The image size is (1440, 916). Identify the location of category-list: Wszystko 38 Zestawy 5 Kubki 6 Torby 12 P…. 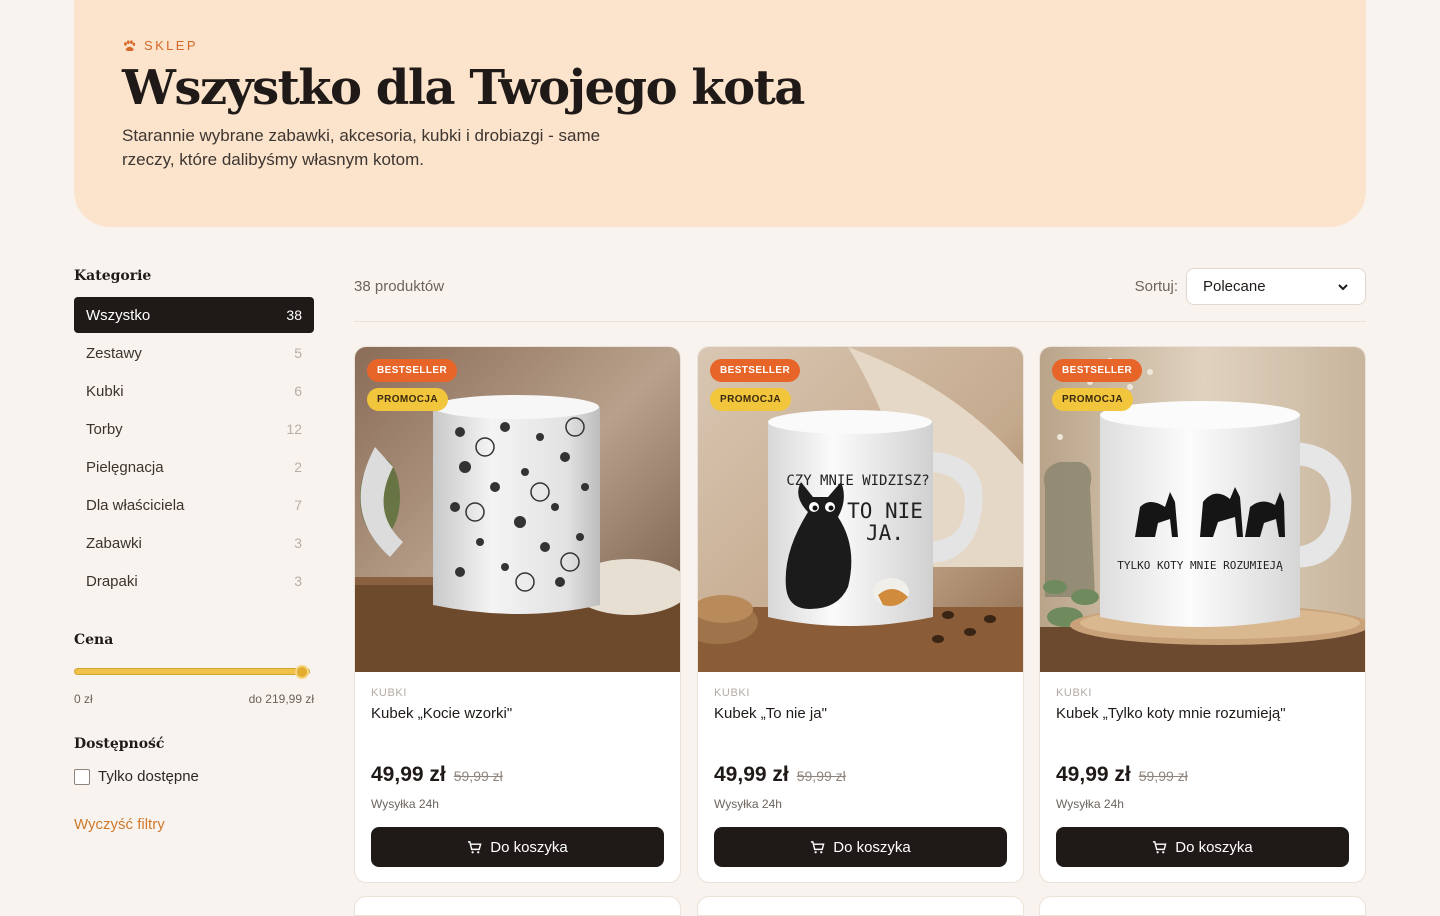
(194, 448).